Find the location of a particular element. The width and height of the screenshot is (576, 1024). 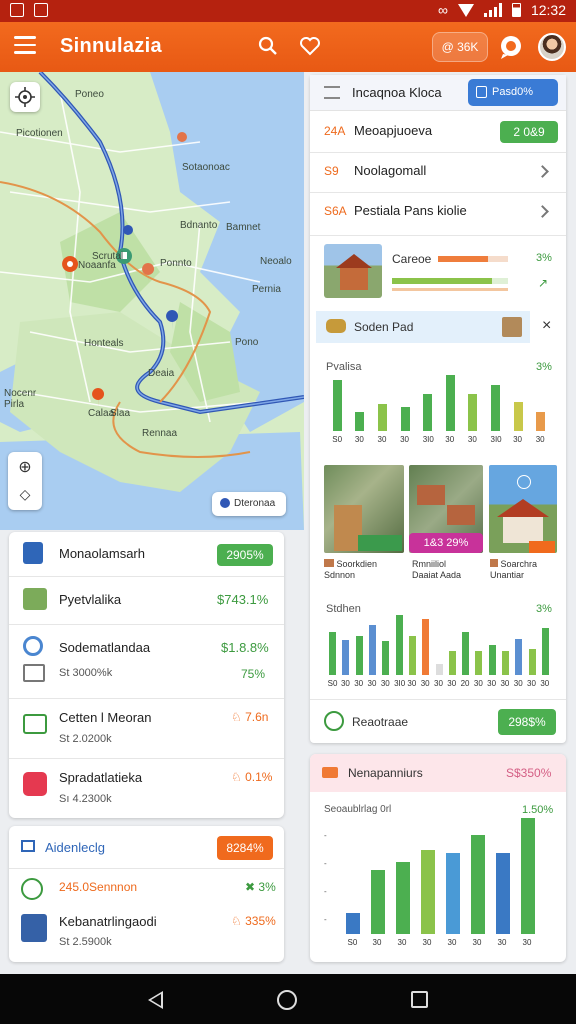

list-item-label: Noolagomall is located at coordinates (390, 170).